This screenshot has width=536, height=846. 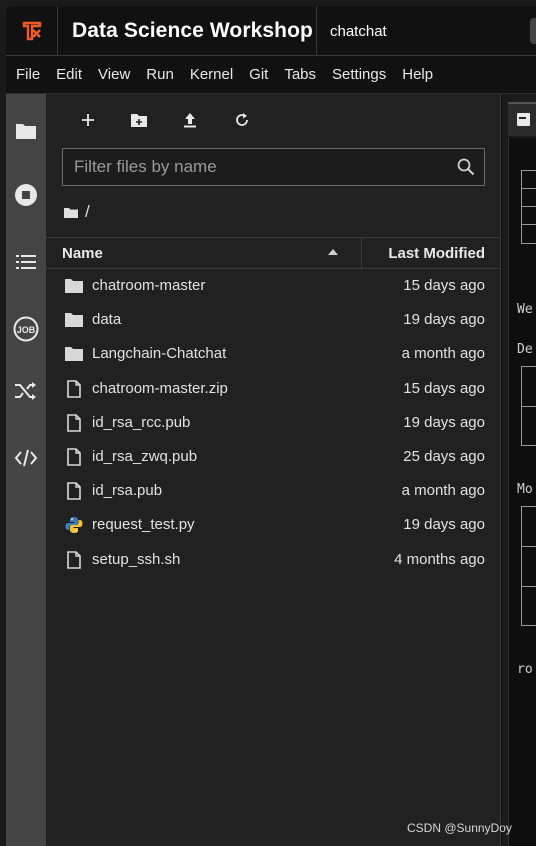 I want to click on file-name: chatroom-master.zip, so click(x=160, y=388).